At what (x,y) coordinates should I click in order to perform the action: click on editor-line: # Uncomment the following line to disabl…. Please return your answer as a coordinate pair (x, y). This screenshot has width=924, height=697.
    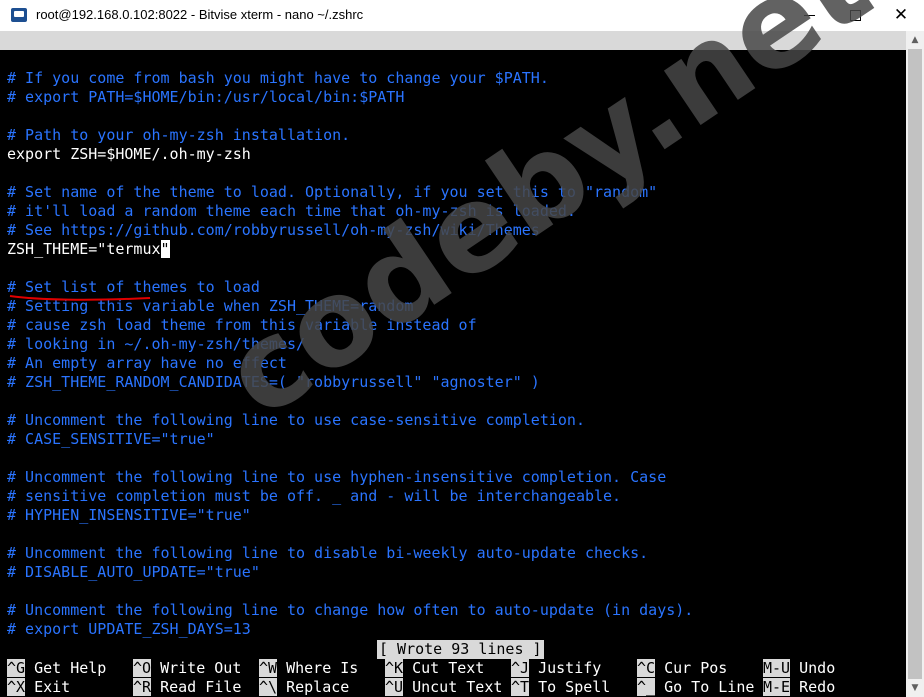
    Looking at the image, I should click on (327, 553).